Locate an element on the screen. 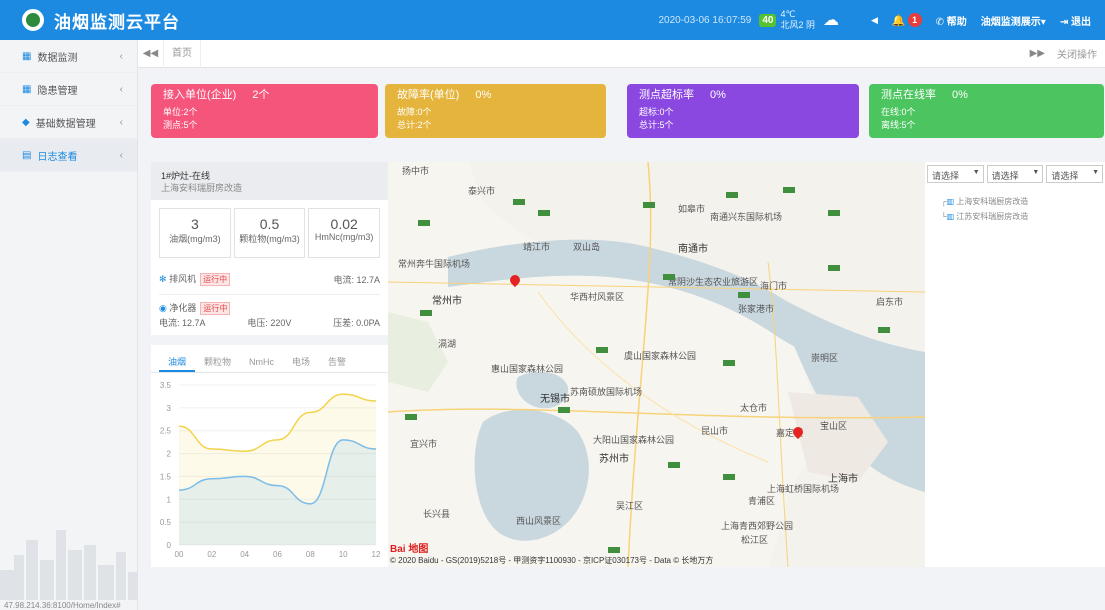 This screenshot has height=610, width=1105. chart-tab-particulate: 颗粒物 is located at coordinates (217, 362).